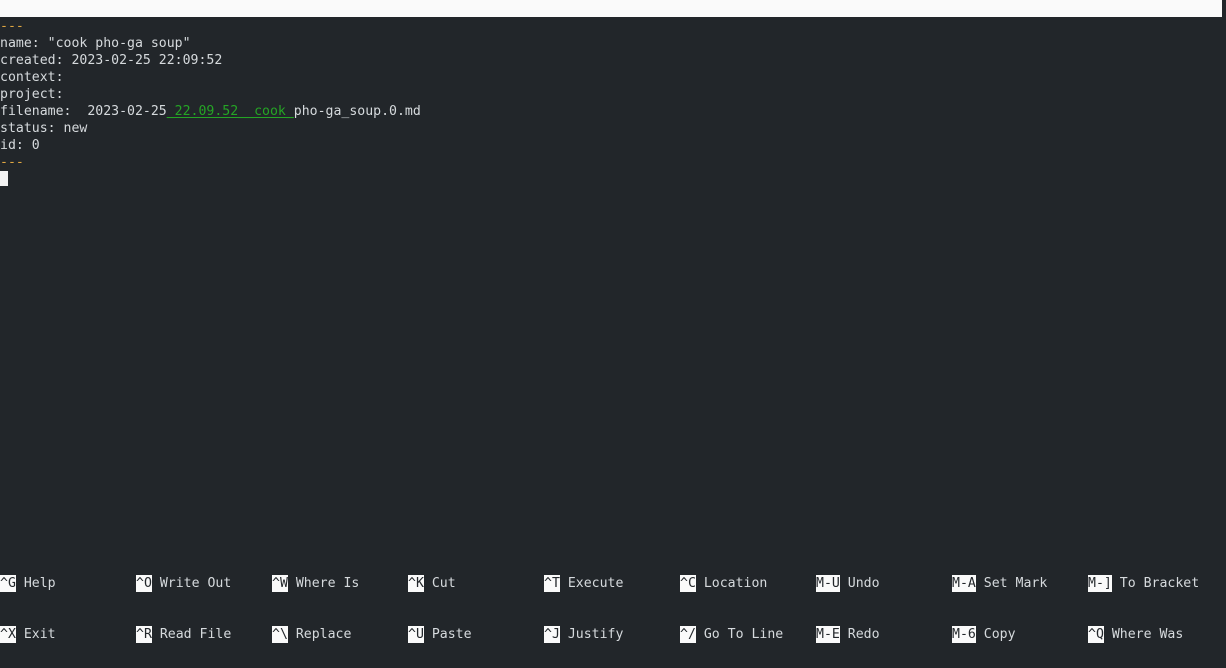 The width and height of the screenshot is (1226, 668). Describe the element at coordinates (552, 583) in the screenshot. I see `shortcut-key: ^T` at that location.